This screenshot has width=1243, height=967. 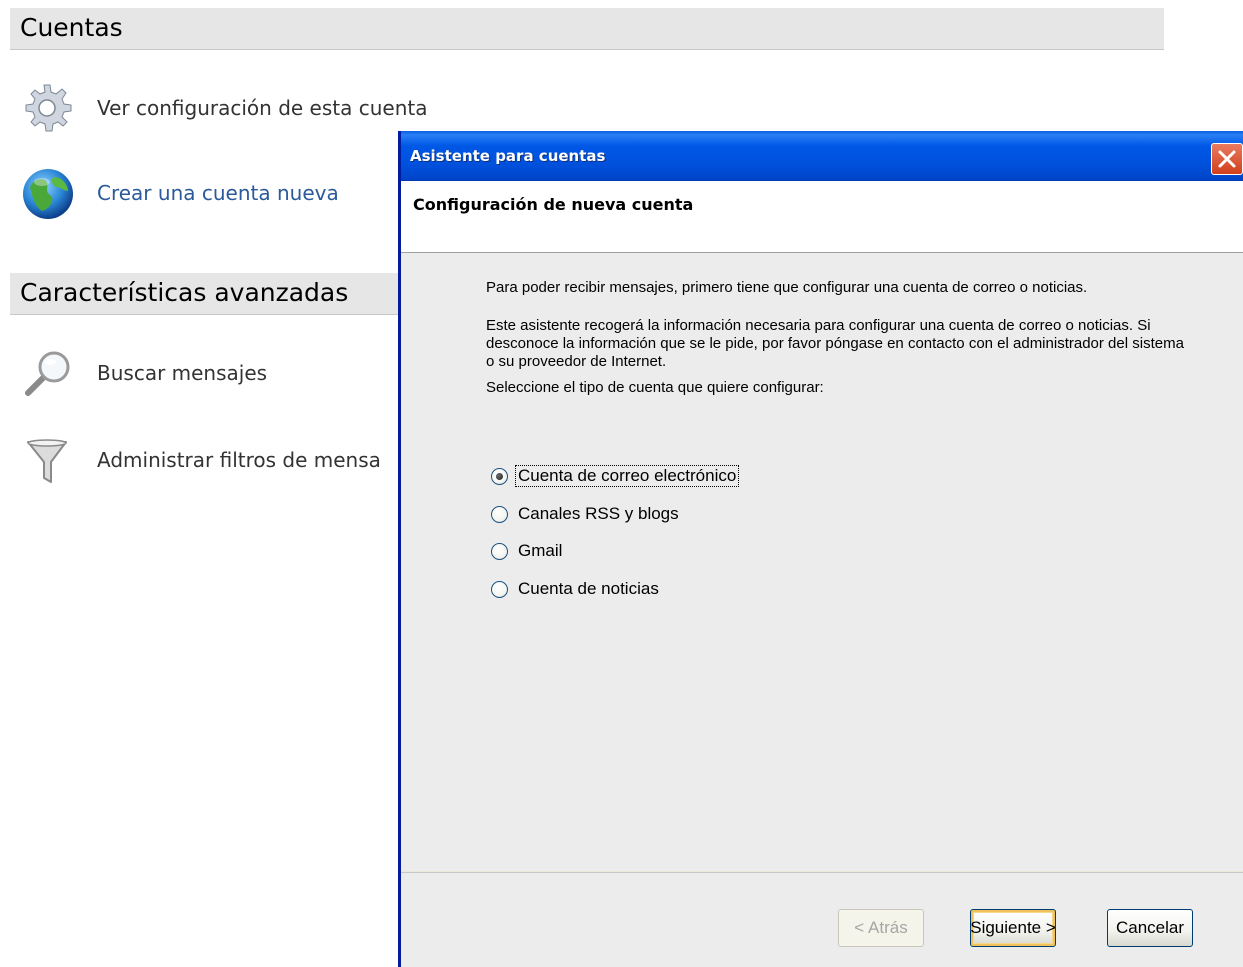 I want to click on radio-email-account: Cuenta de correo electrónico, so click(x=615, y=476).